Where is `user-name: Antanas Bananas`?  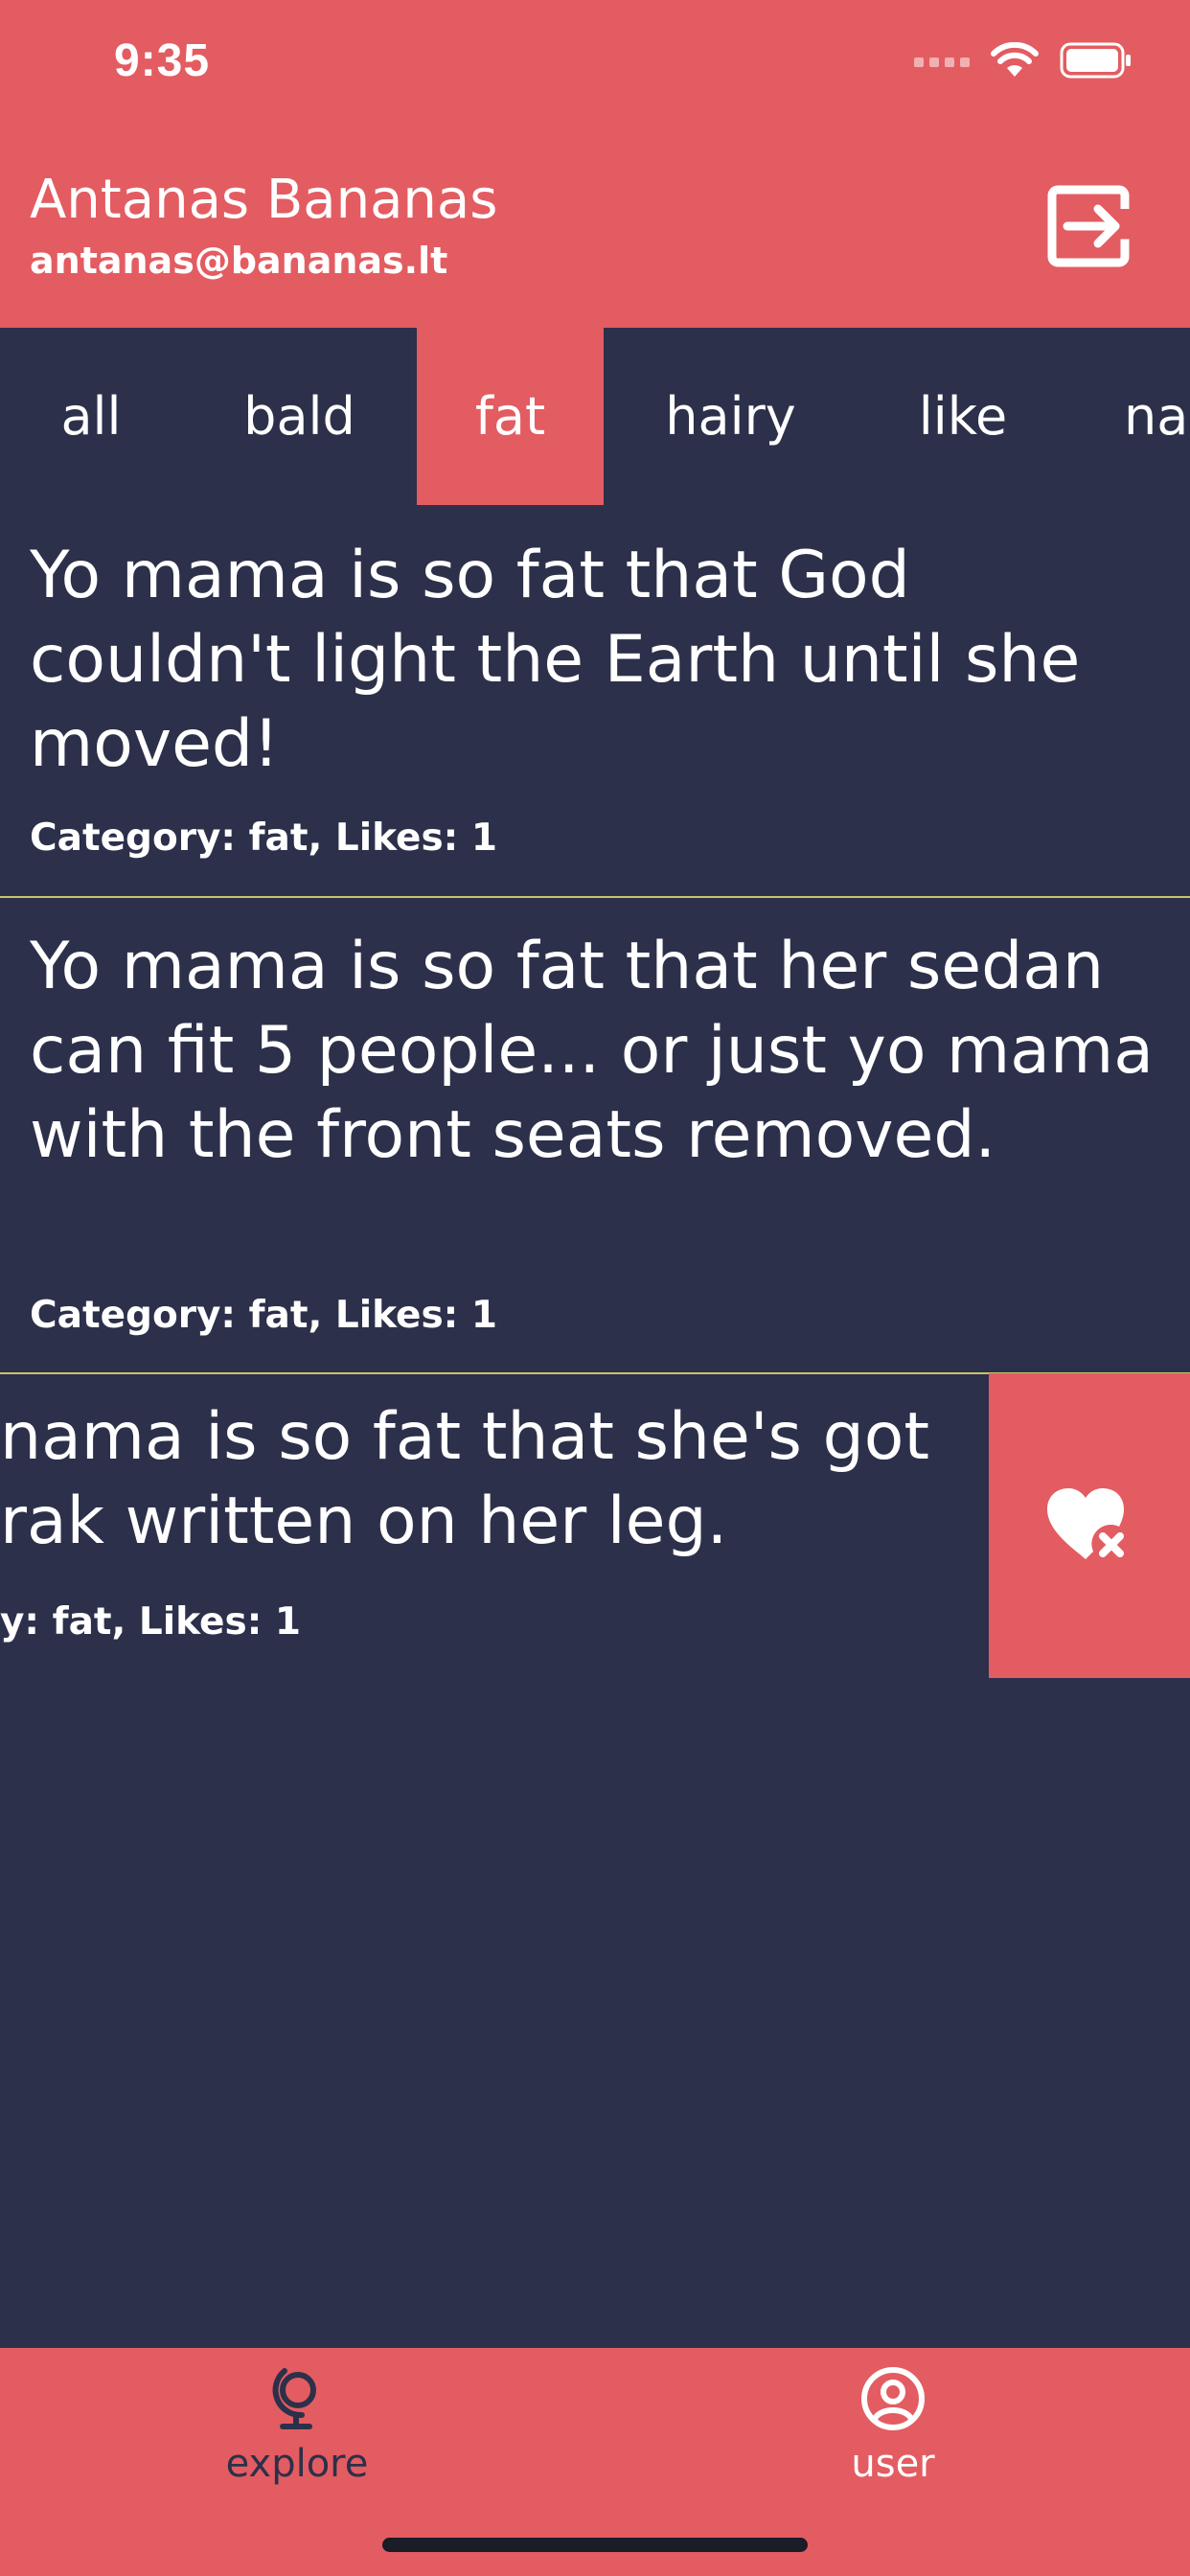
user-name: Antanas Bananas is located at coordinates (264, 200).